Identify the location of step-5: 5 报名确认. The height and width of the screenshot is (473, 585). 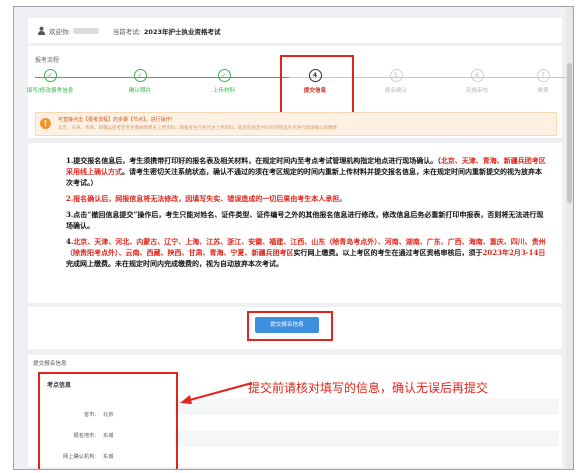
(396, 81).